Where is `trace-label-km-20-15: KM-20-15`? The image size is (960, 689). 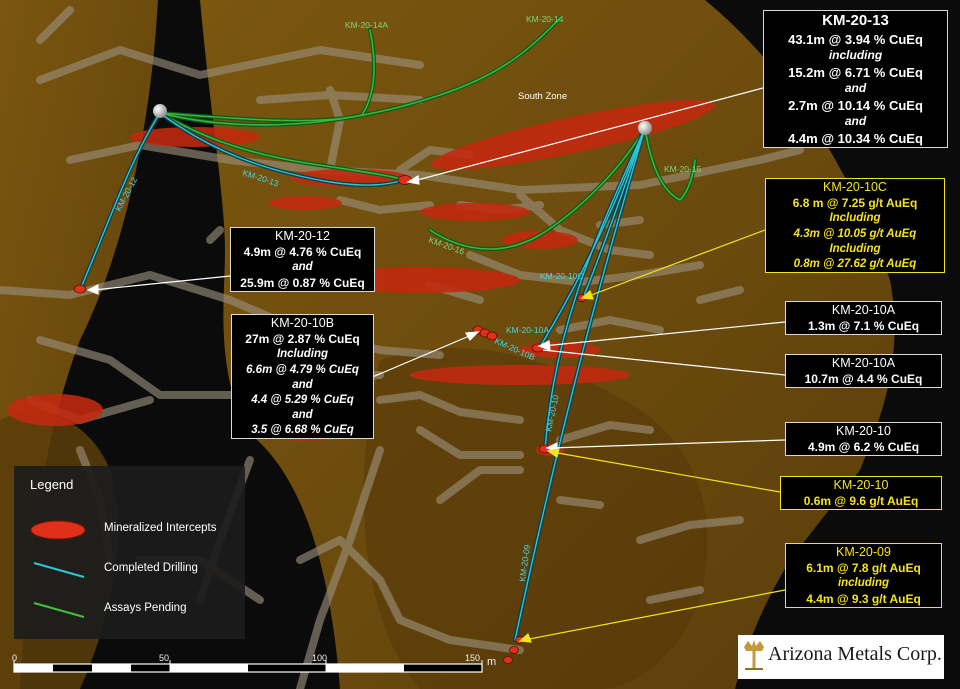
trace-label-km-20-15: KM-20-15 is located at coordinates (683, 169).